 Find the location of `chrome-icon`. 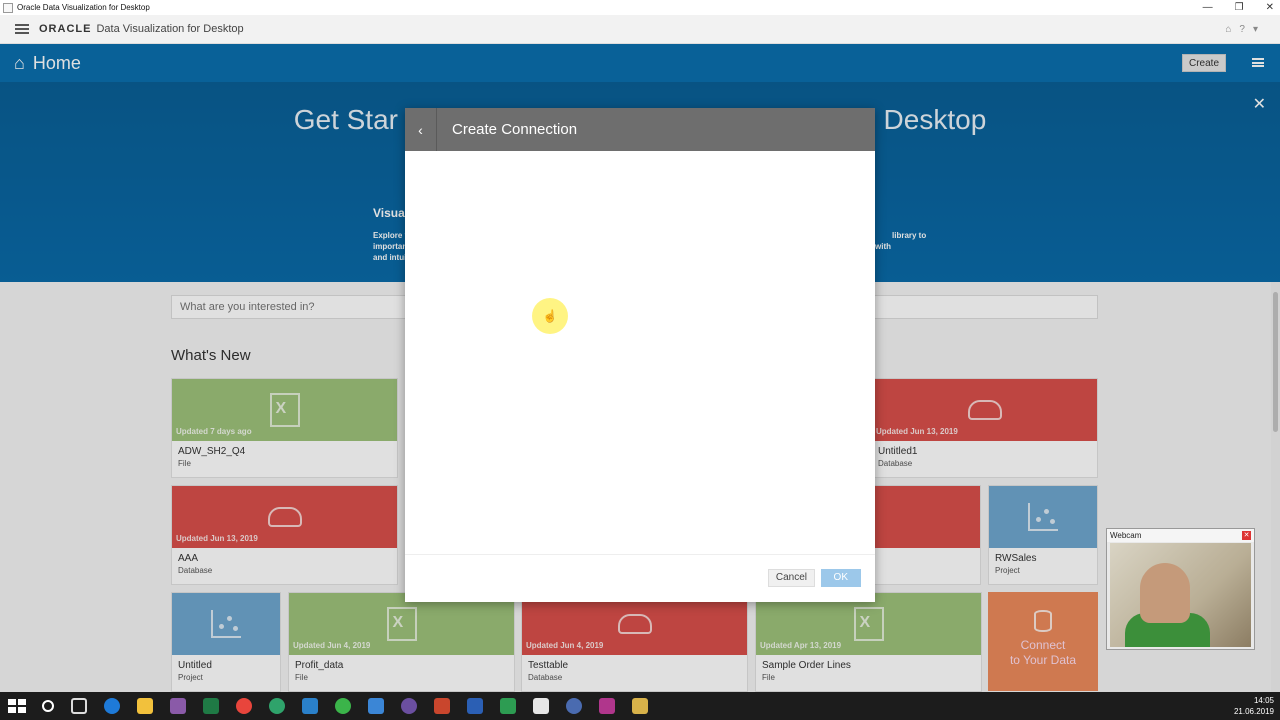

chrome-icon is located at coordinates (244, 706).